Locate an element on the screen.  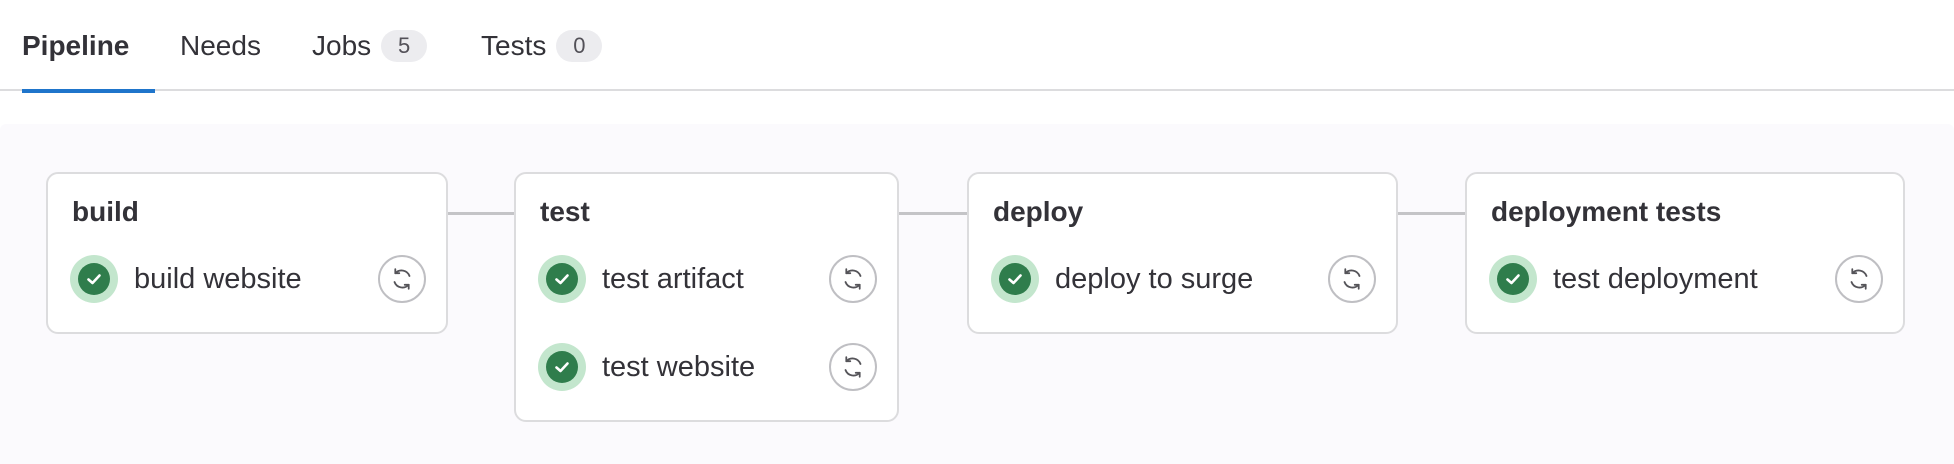
tab-needs-label: Needs is located at coordinates (220, 45).